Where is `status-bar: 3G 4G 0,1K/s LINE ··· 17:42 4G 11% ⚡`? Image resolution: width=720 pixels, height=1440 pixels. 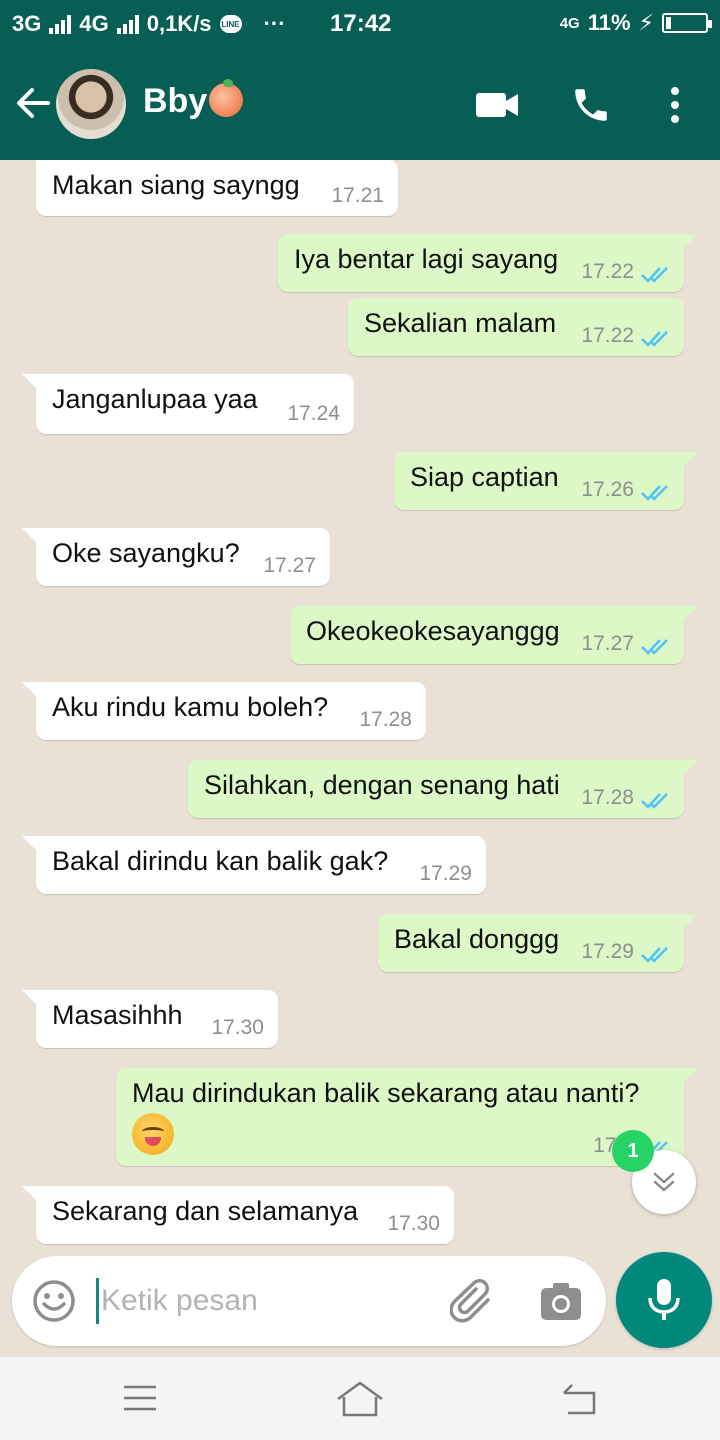 status-bar: 3G 4G 0,1K/s LINE ··· 17:42 4G 11% ⚡ is located at coordinates (360, 24).